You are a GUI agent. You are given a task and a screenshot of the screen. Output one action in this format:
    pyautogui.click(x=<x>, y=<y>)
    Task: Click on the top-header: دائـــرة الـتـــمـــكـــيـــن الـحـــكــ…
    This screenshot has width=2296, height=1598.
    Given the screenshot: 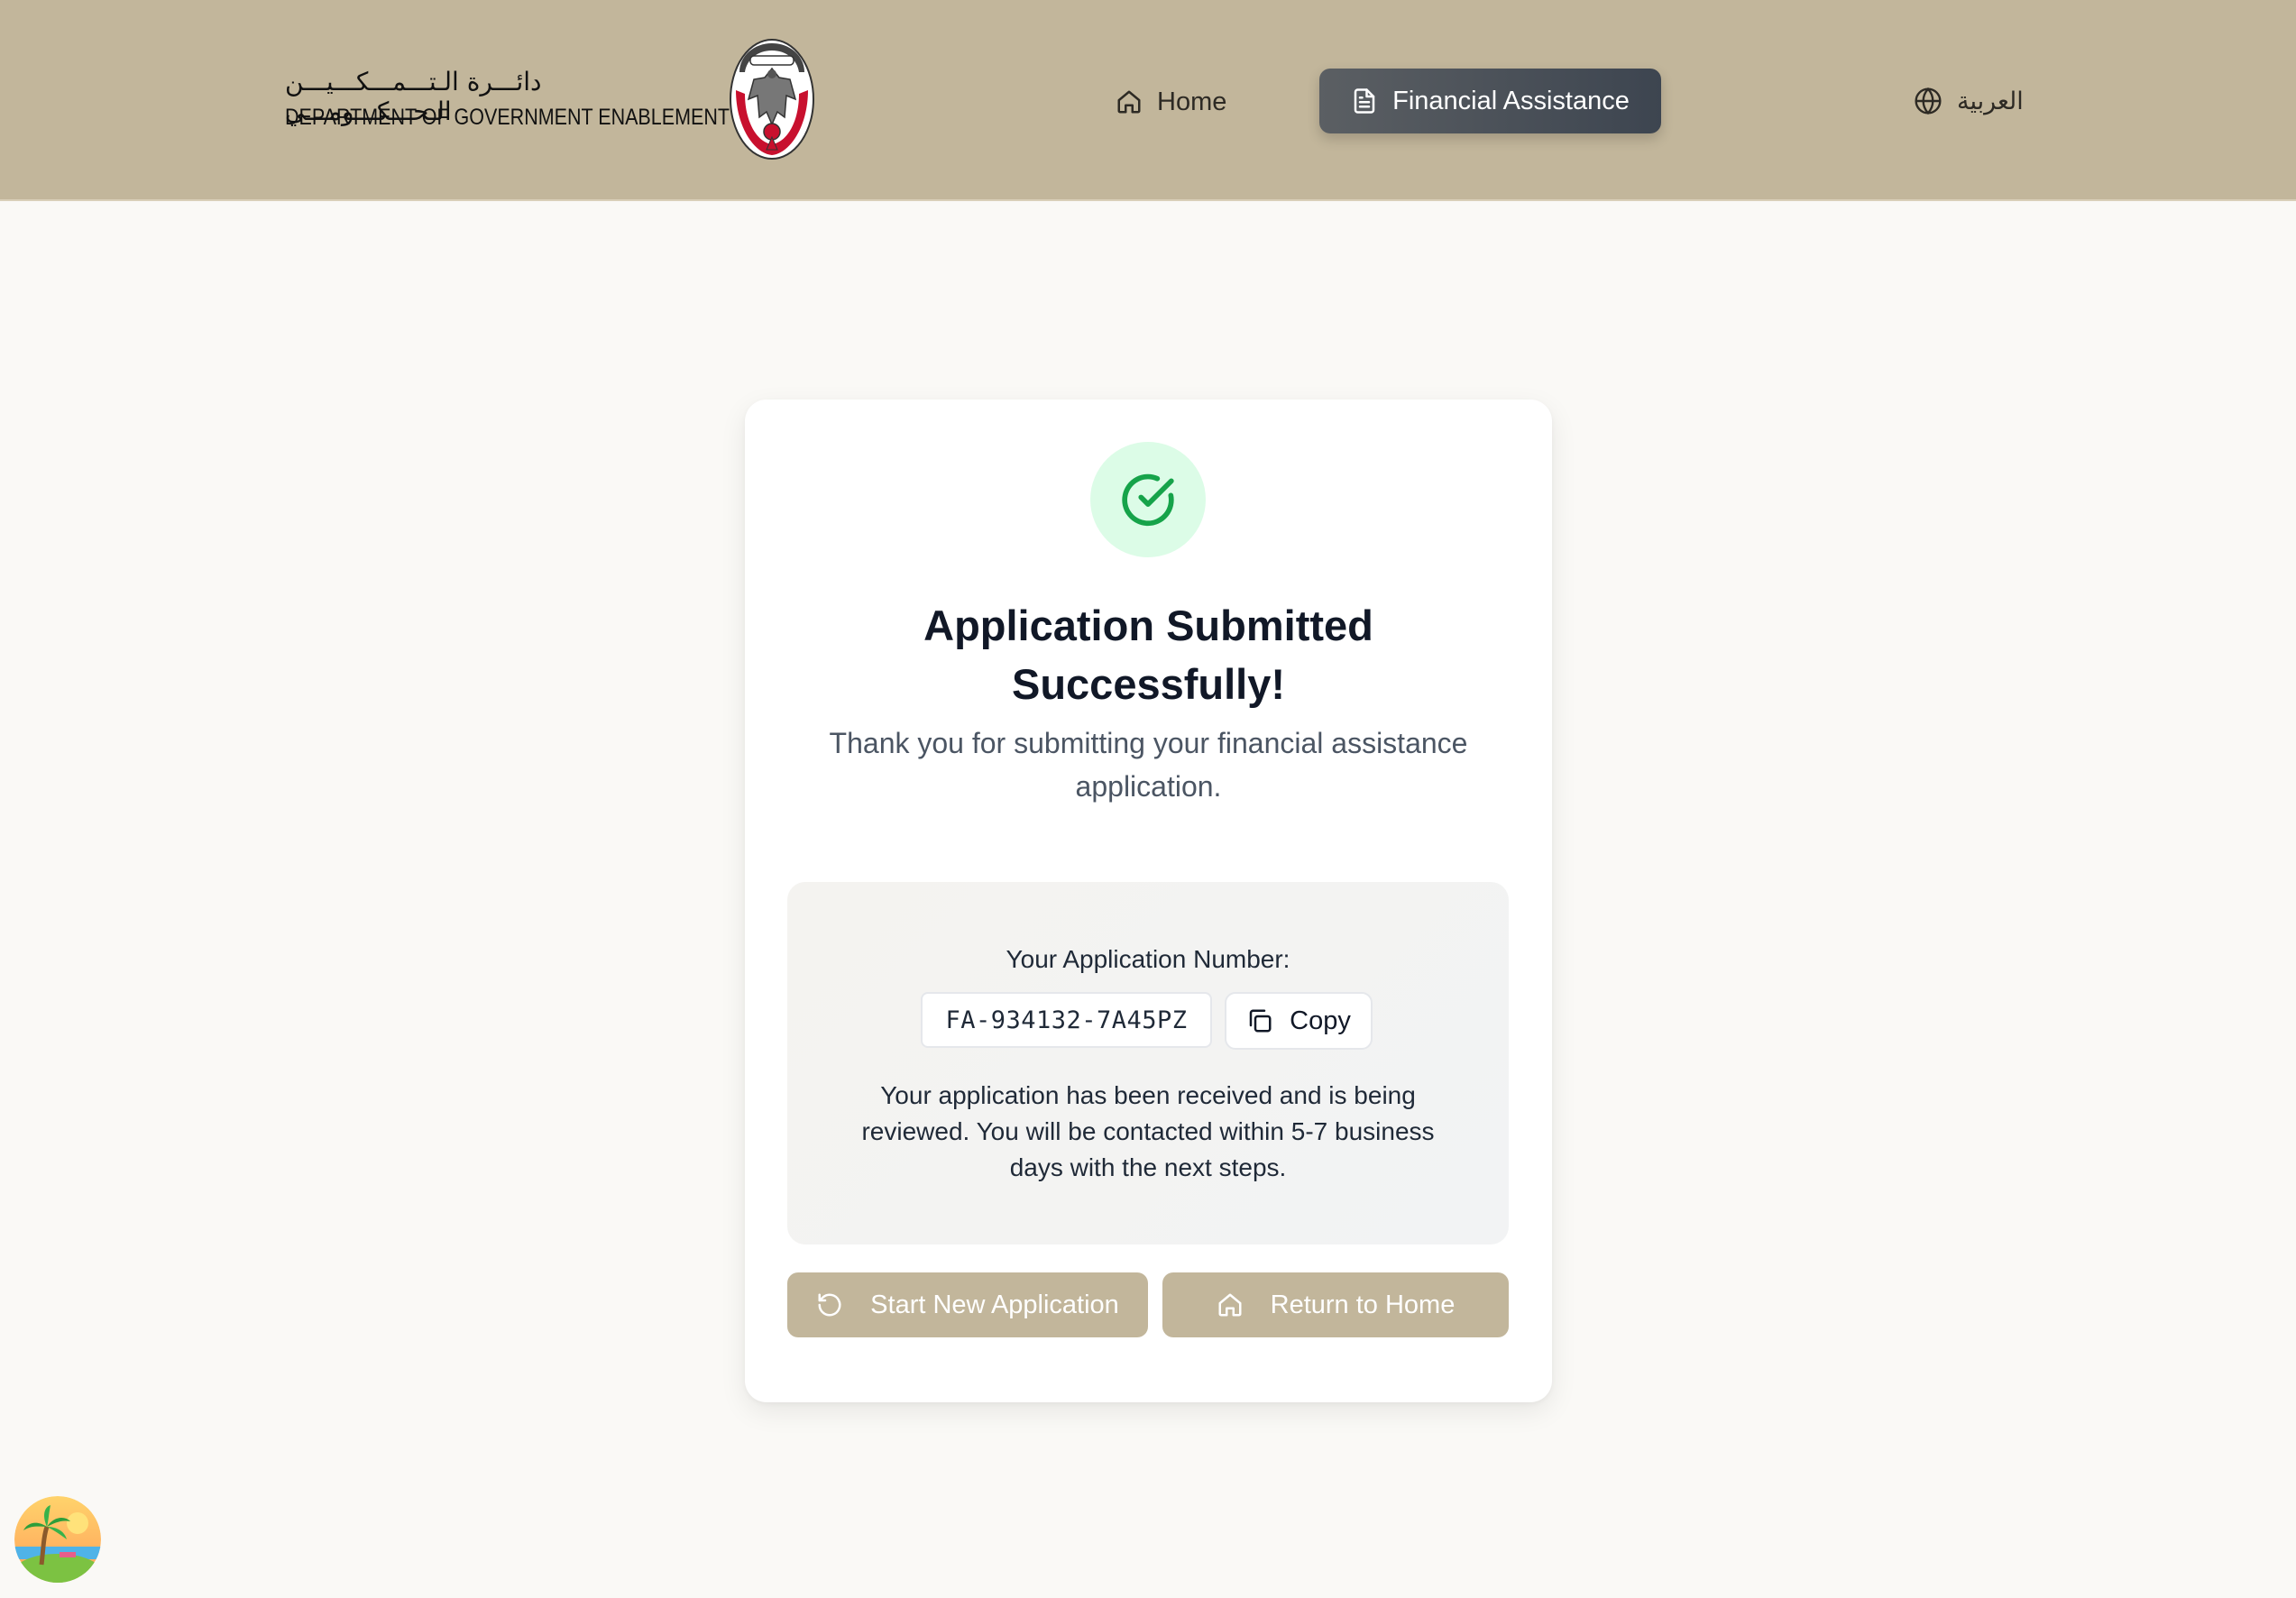 What is the action you would take?
    pyautogui.click(x=1148, y=100)
    